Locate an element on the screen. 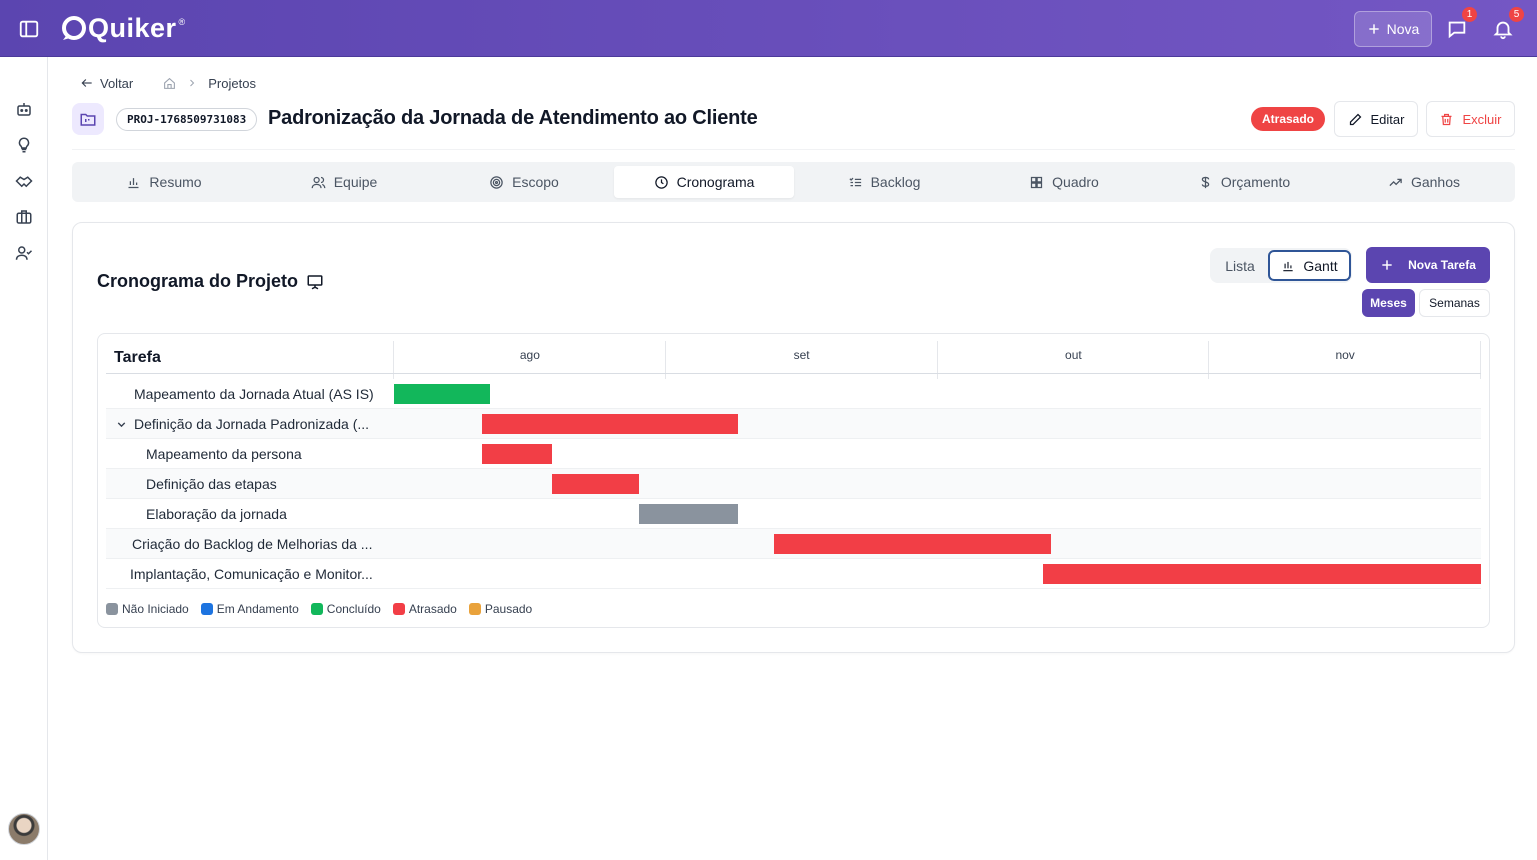 This screenshot has height=860, width=1537. tab-ganhos: Ganhos is located at coordinates (1424, 182).